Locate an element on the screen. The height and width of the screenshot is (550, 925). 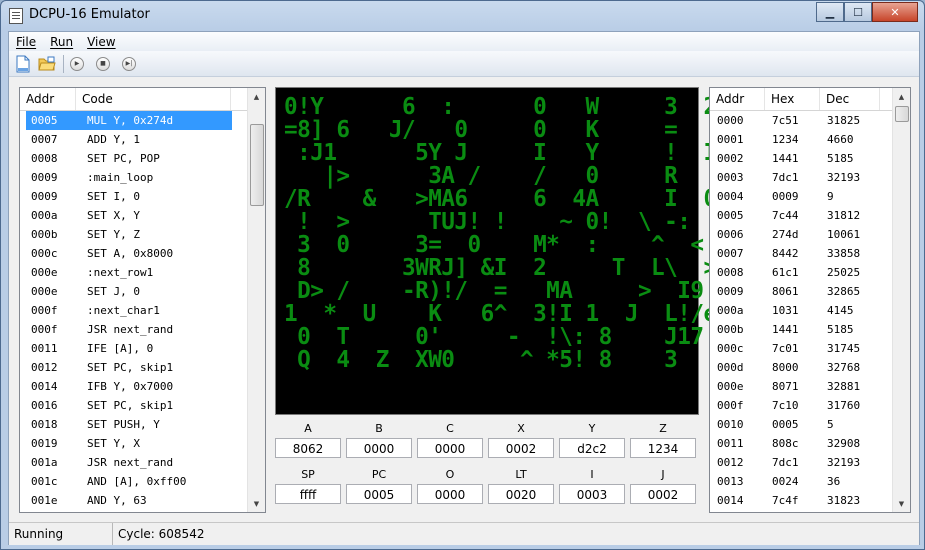
memory-row: 0014 7c4f 31823 is located at coordinates (811, 500).